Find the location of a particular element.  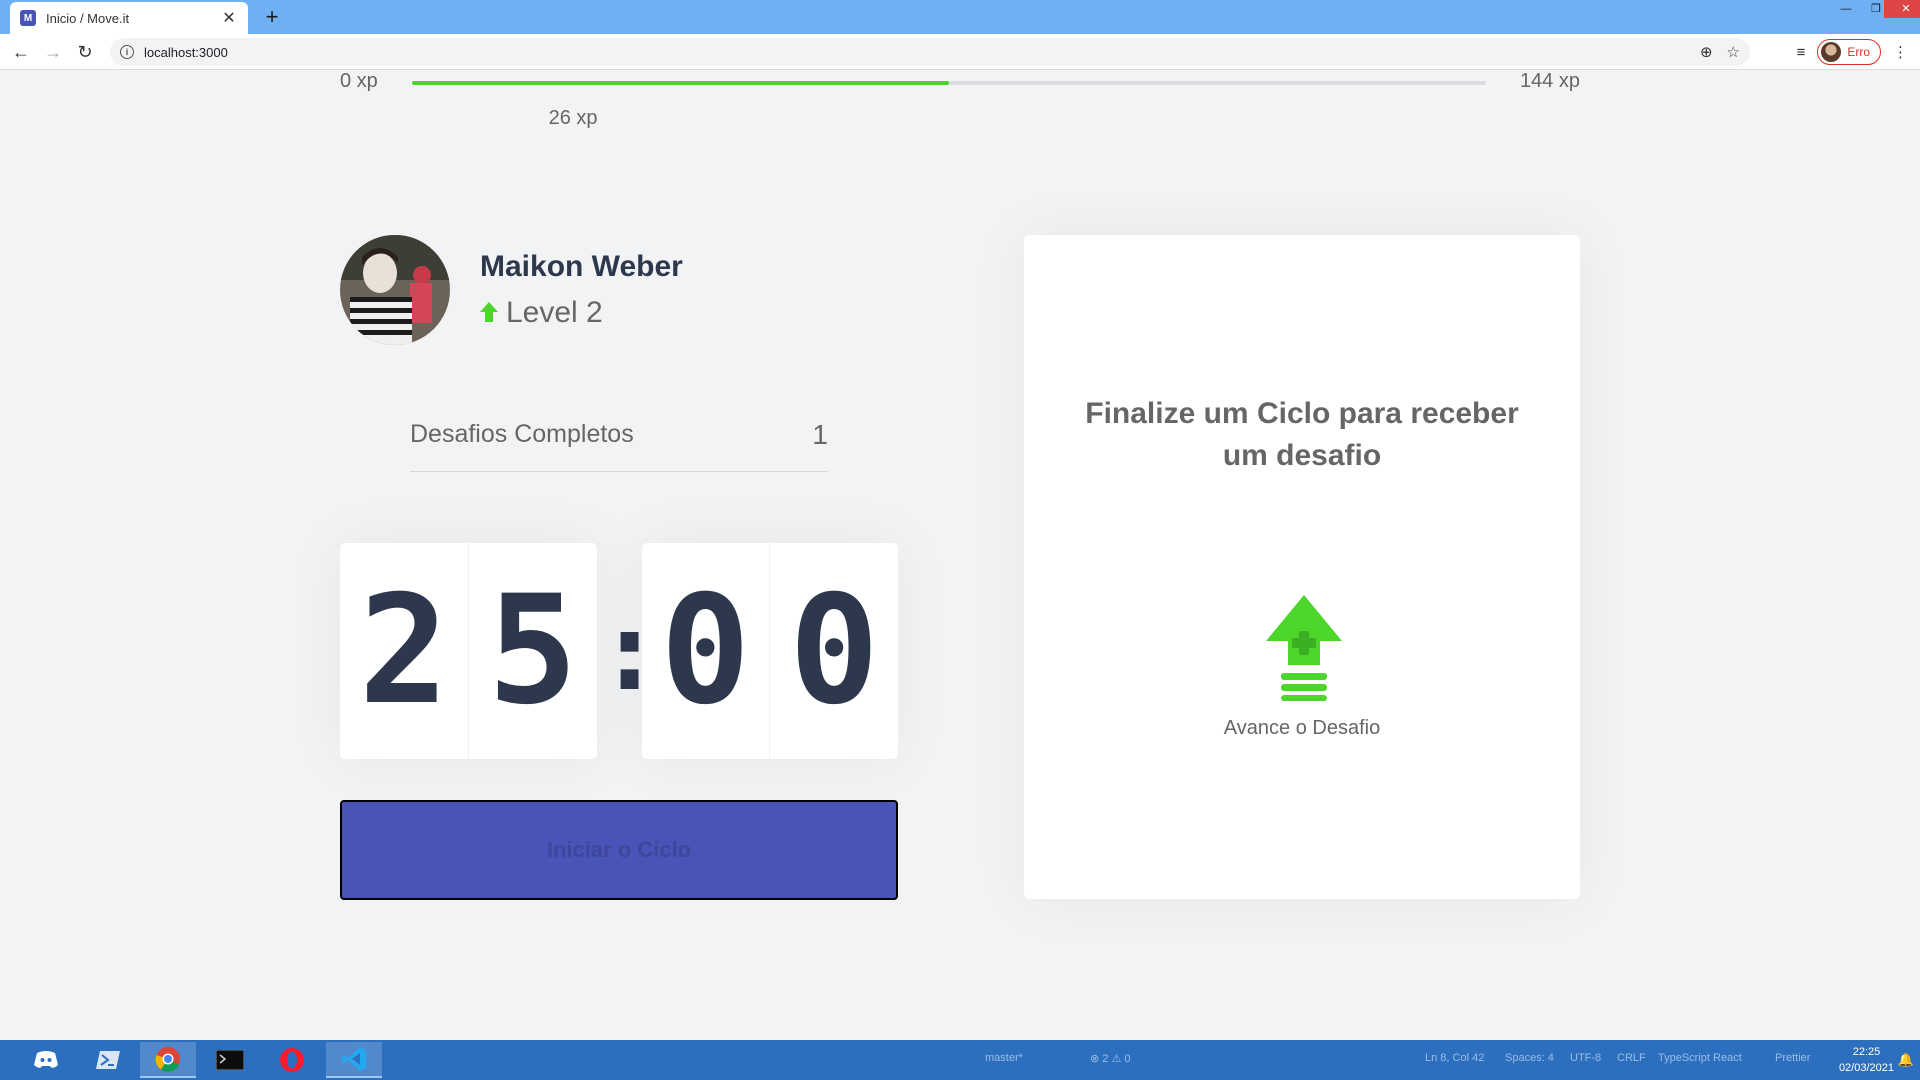

user-name: Maikon Weber is located at coordinates (581, 266).